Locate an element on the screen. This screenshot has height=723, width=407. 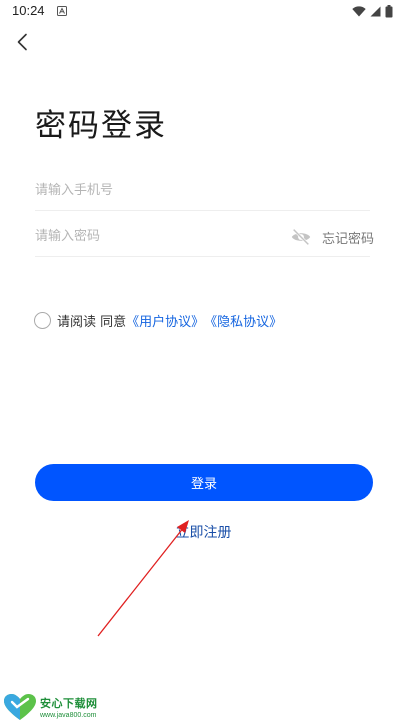
battery-icon is located at coordinates (389, 11).